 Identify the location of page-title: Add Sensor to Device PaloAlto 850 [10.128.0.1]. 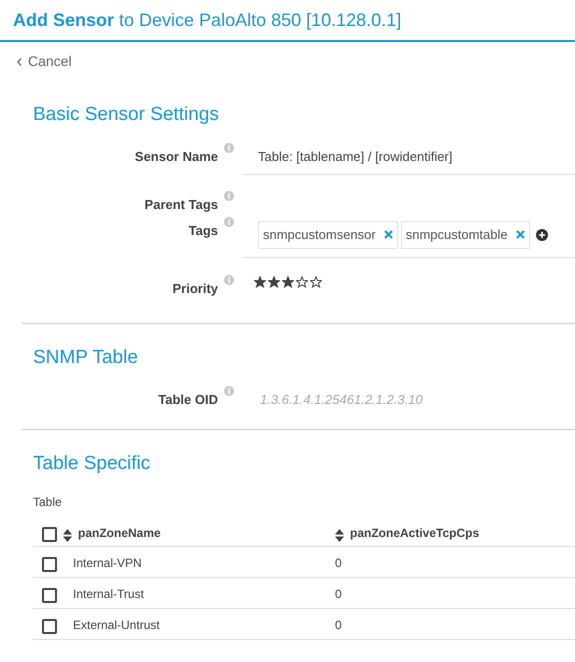
(207, 20).